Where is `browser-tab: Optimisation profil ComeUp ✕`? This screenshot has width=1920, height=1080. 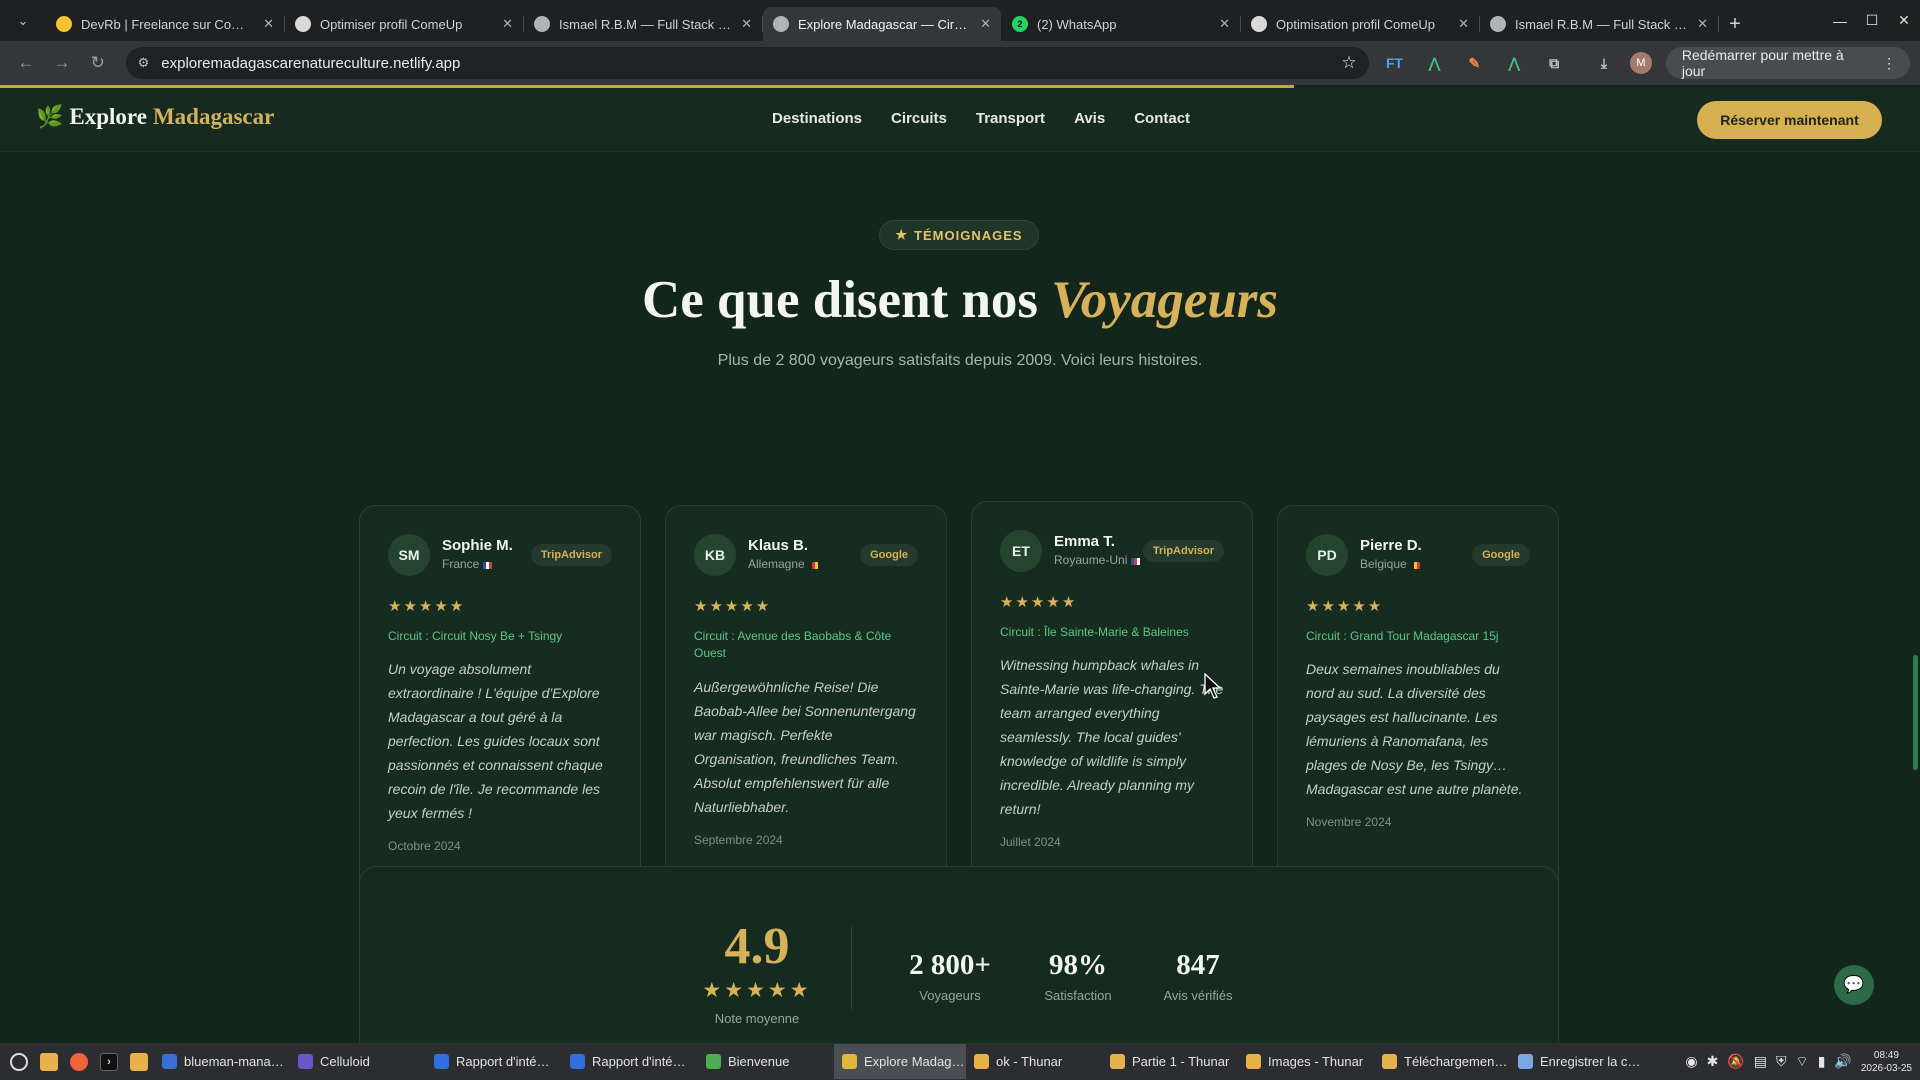
browser-tab: Optimisation profil ComeUp ✕ is located at coordinates (1360, 24).